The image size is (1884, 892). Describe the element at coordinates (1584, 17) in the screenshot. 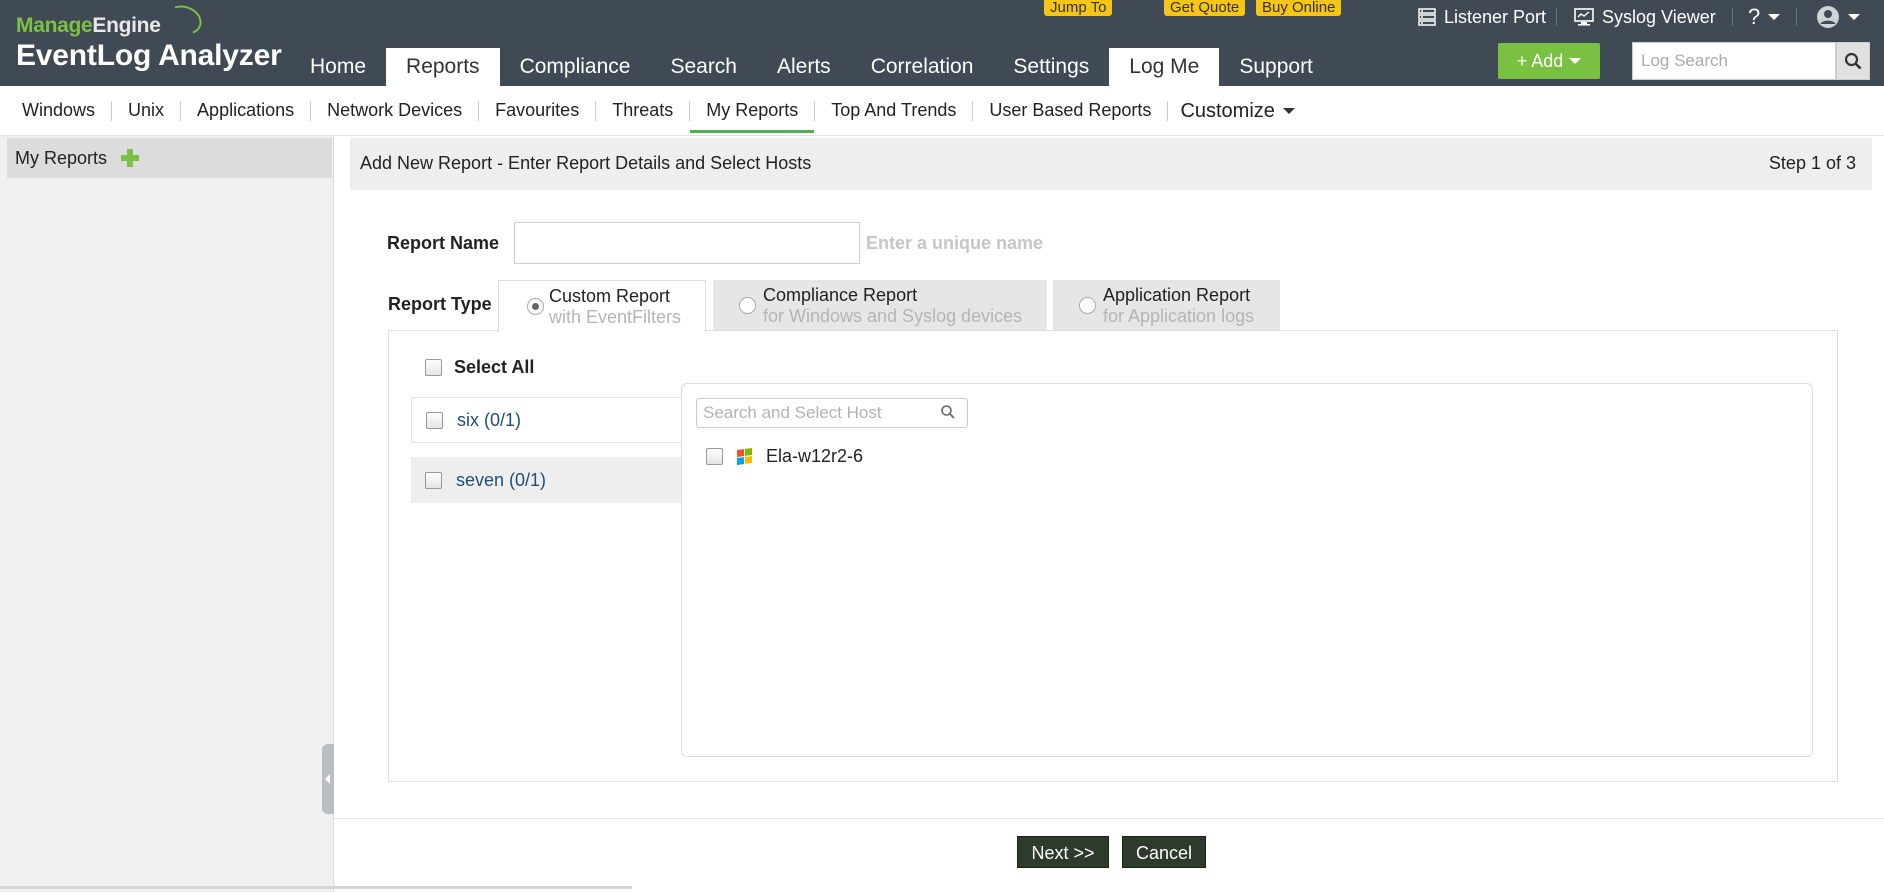

I see `monitor-icon` at that location.